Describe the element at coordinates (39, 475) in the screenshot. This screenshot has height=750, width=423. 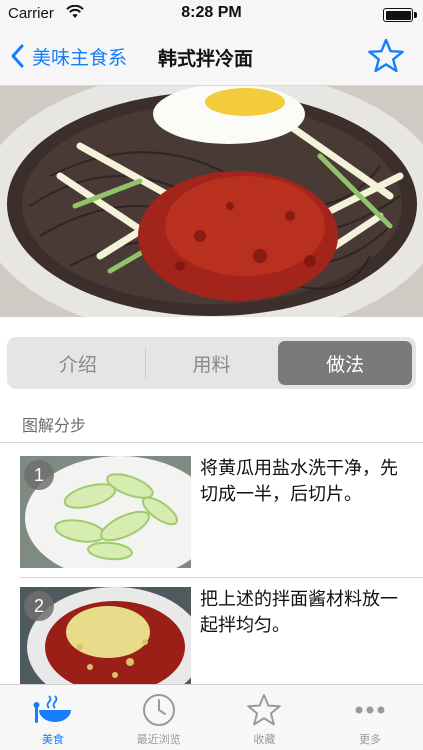
I see `step-number-badge: 1` at that location.